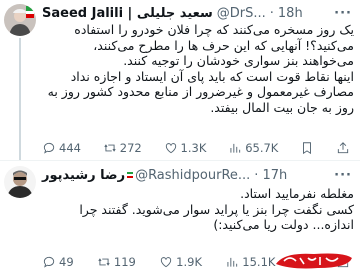 This screenshot has width=360, height=276. What do you see at coordinates (127, 13) in the screenshot?
I see `author-name: Saeed Jalili | سعید جلیلی` at bounding box center [127, 13].